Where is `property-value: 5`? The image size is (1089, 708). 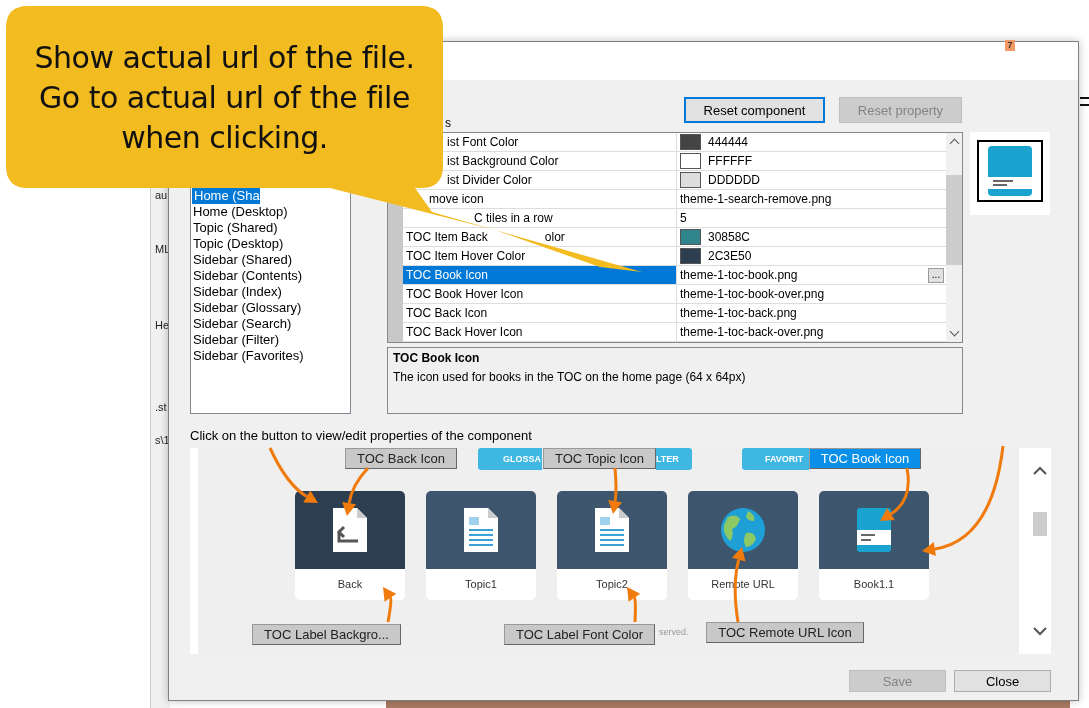 property-value: 5 is located at coordinates (811, 218).